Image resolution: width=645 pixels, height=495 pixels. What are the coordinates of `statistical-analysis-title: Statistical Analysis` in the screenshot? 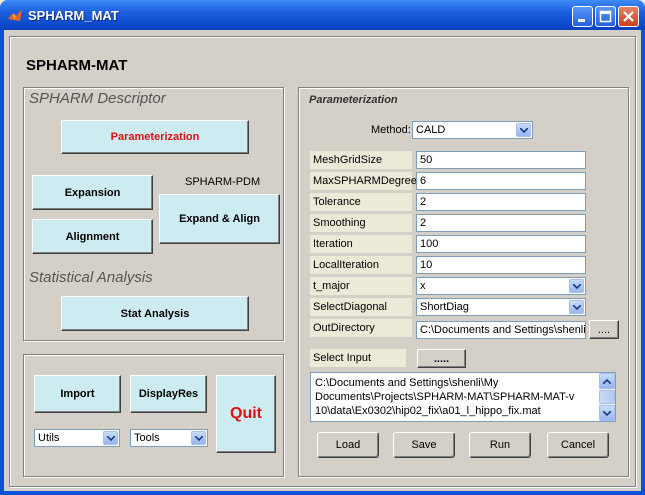 It's located at (91, 277).